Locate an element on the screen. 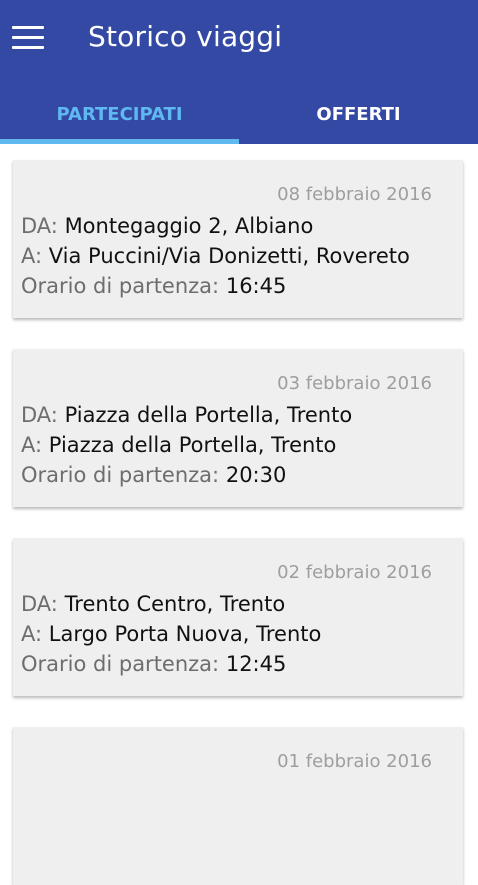 The image size is (478, 885). trip-date: 08 febbraio 2016 is located at coordinates (354, 194).